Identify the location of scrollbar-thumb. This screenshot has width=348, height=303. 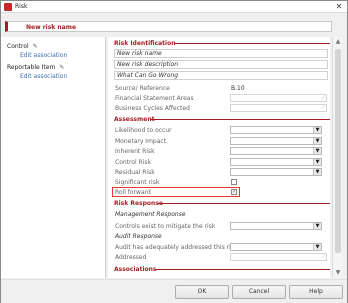
(338, 151).